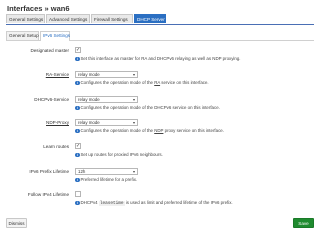 The width and height of the screenshot is (320, 240). Describe the element at coordinates (57, 122) in the screenshot. I see `ndp-proxy-label: NDP-Proxy` at that location.